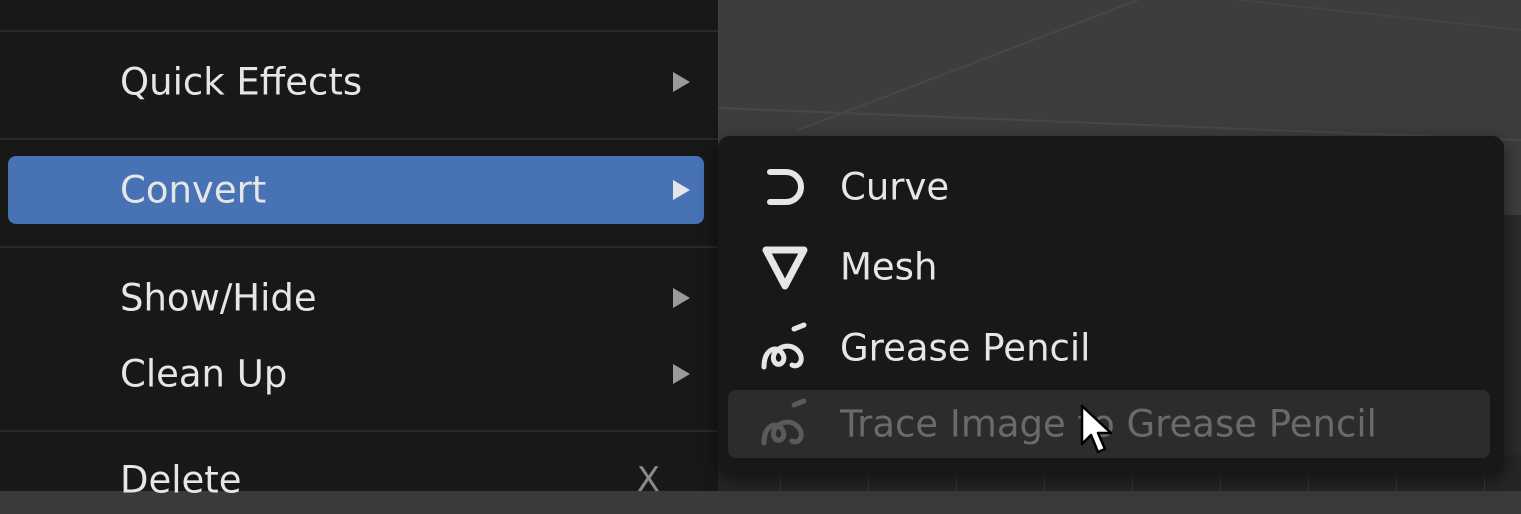 The image size is (1521, 514). What do you see at coordinates (1109, 267) in the screenshot?
I see `submenu-item-mesh: Mesh` at bounding box center [1109, 267].